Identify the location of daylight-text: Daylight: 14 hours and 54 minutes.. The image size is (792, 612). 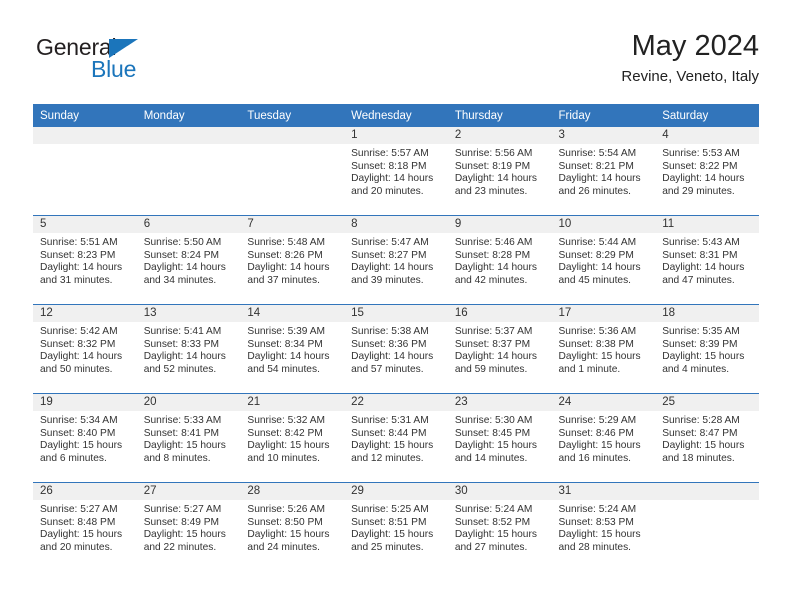
(288, 363).